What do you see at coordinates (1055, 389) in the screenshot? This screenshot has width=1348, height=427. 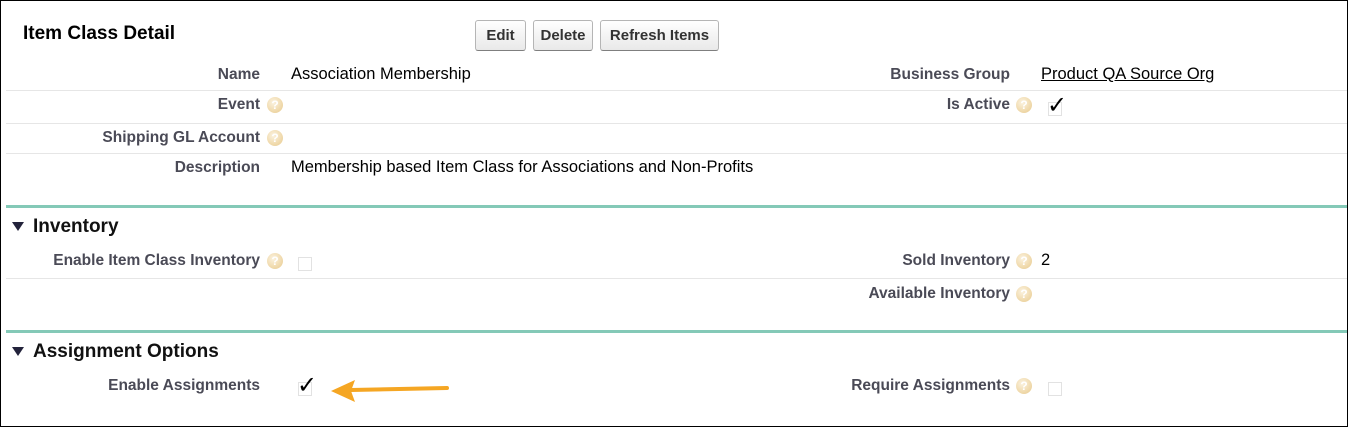 I see `require-assignments-checkbox` at bounding box center [1055, 389].